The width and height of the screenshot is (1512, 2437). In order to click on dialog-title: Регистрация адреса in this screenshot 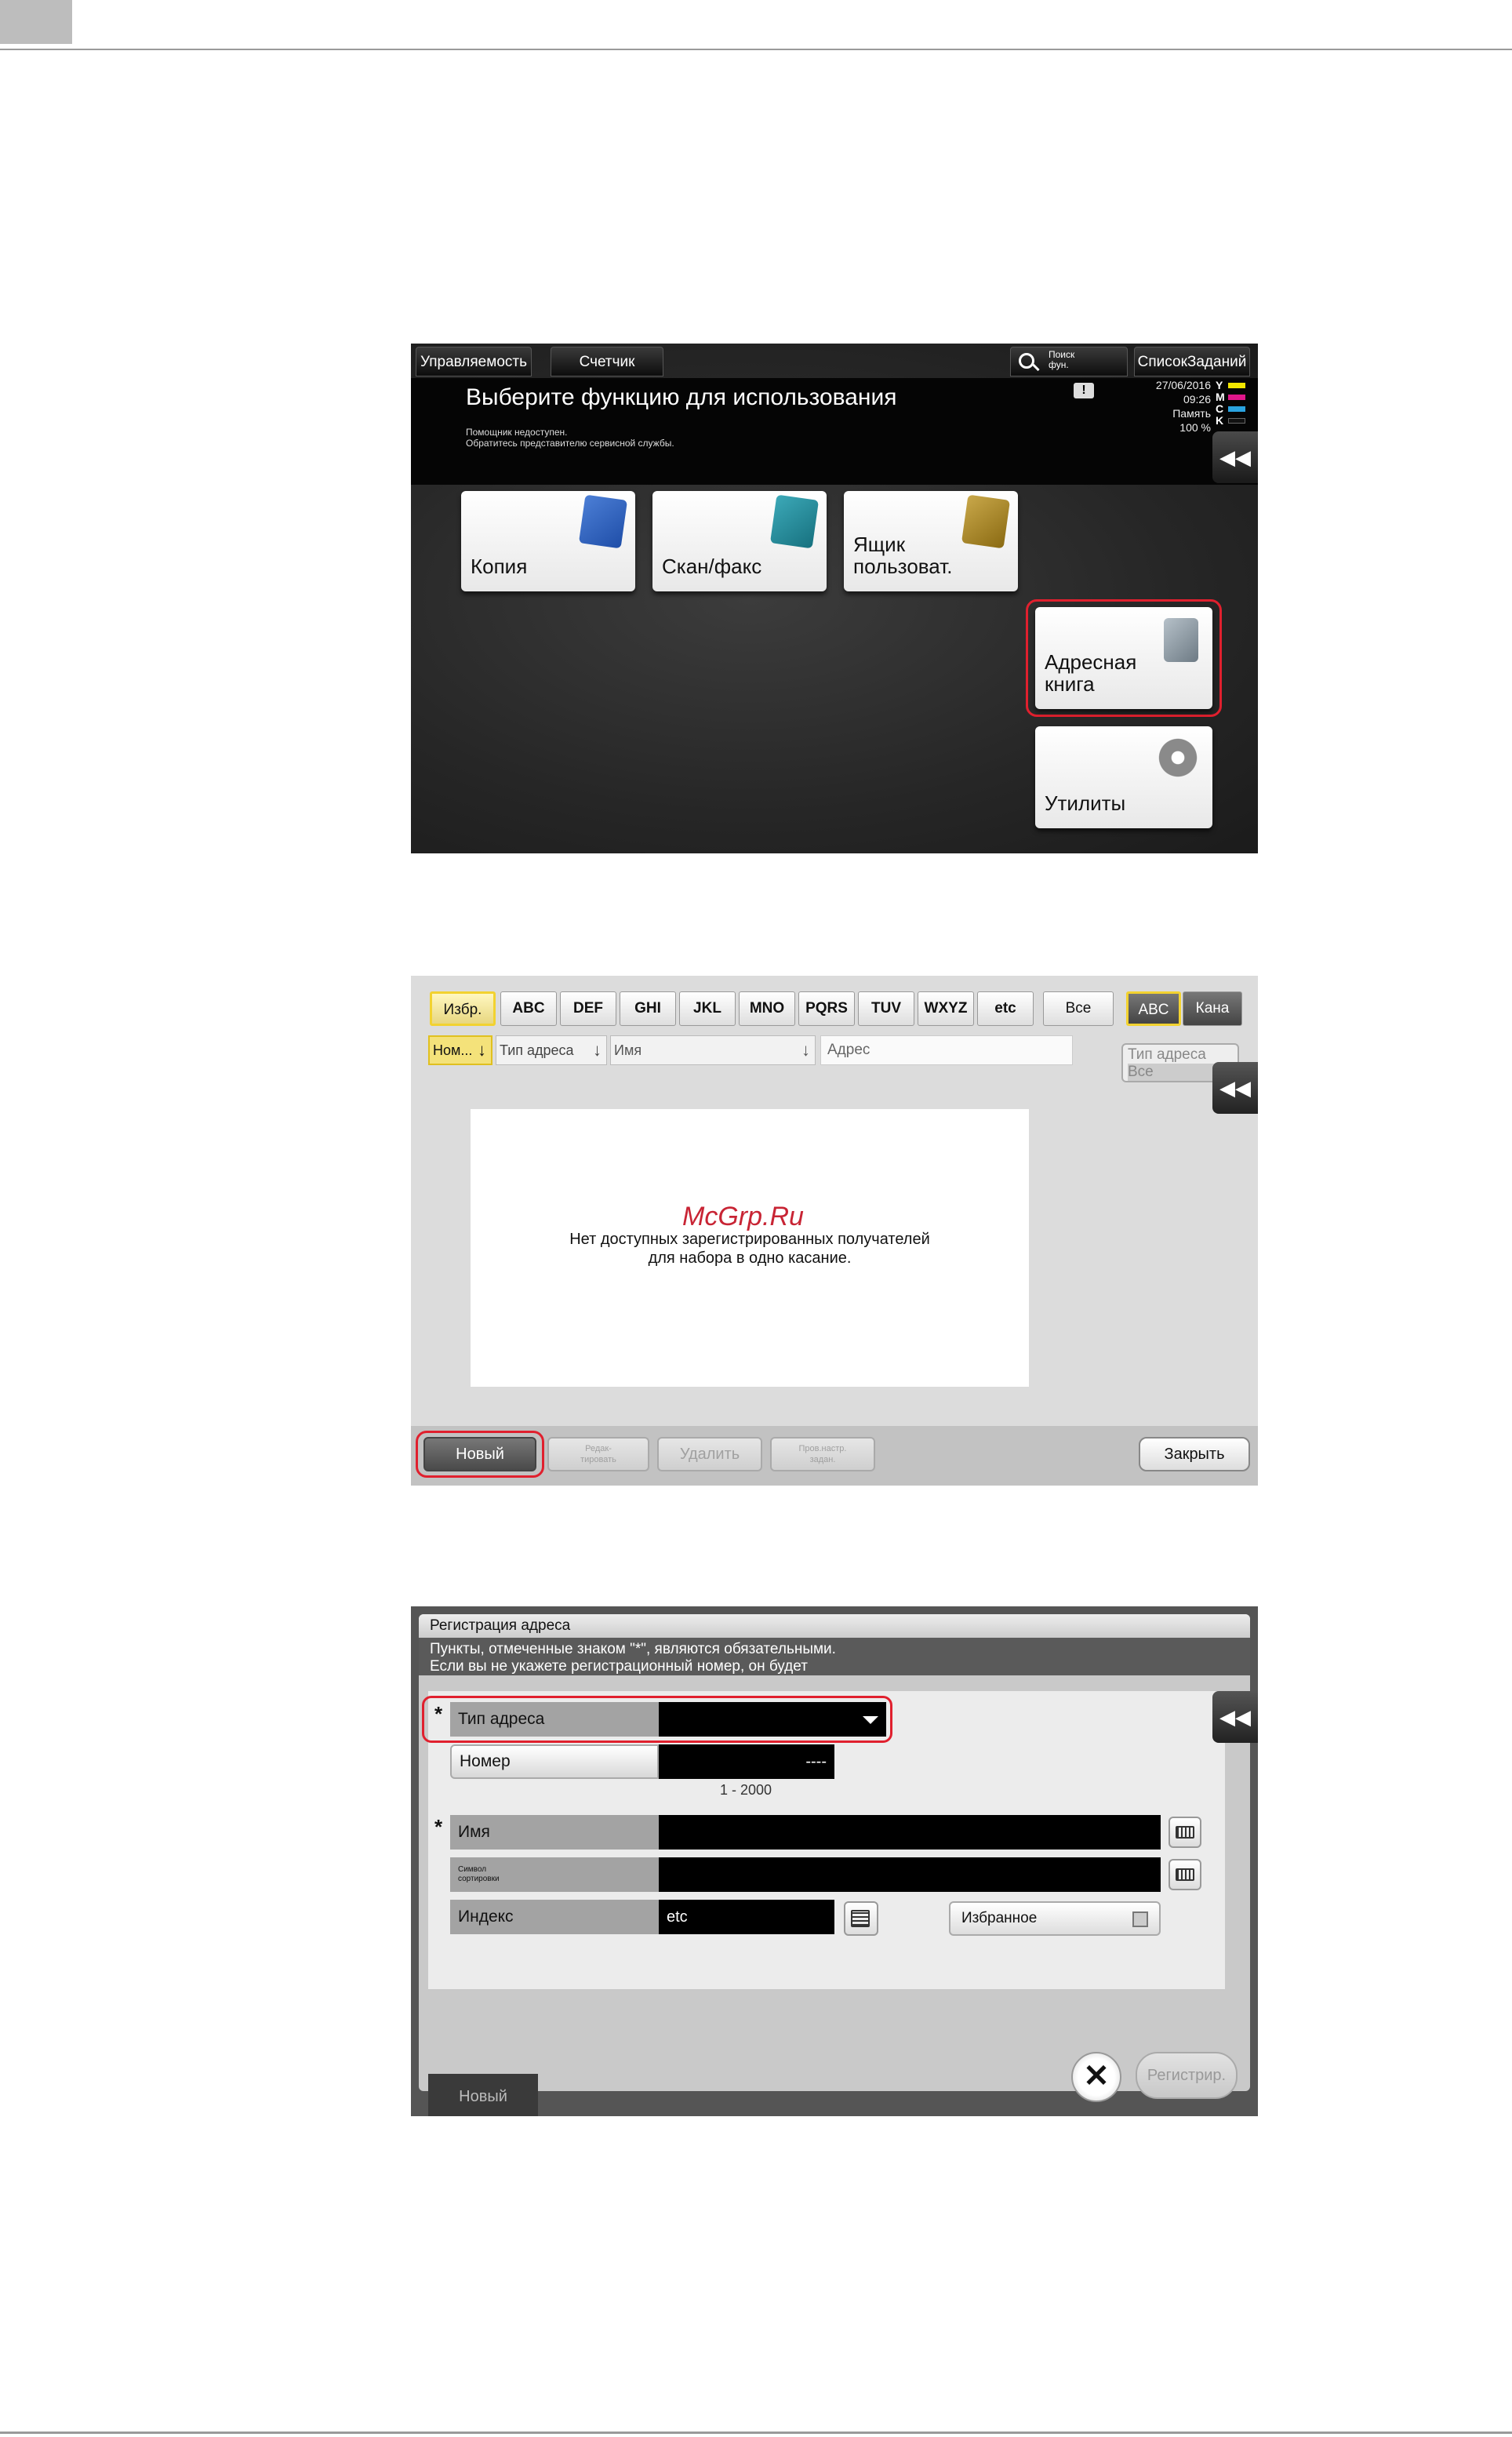, I will do `click(834, 1626)`.